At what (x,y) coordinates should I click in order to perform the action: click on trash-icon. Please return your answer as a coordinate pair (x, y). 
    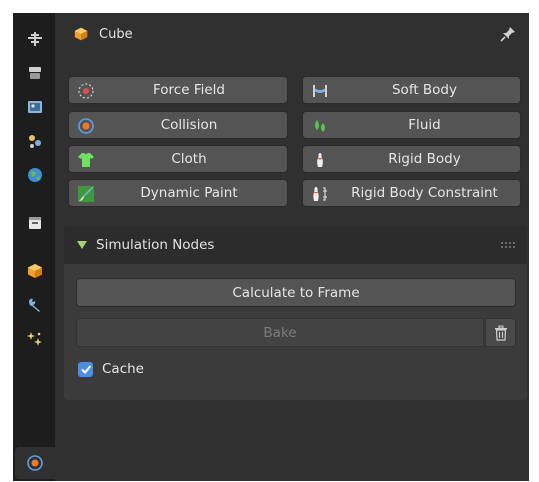
    Looking at the image, I should click on (500, 333).